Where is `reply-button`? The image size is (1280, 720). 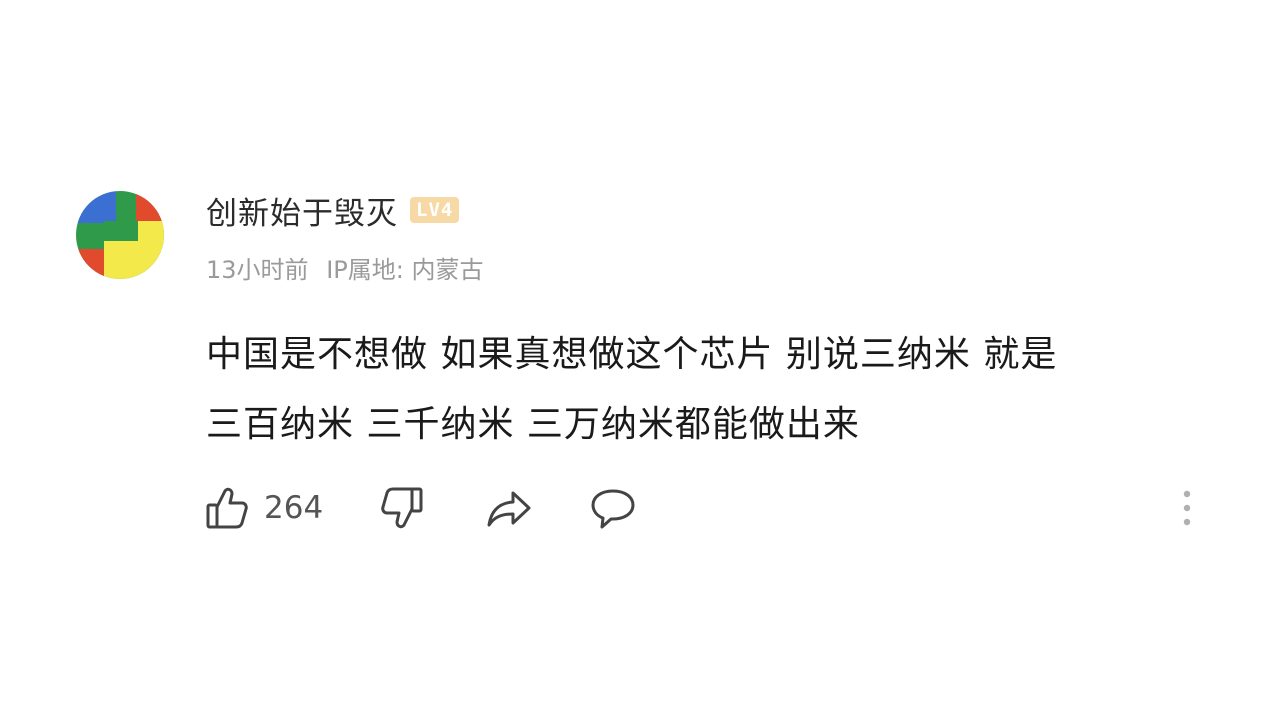 reply-button is located at coordinates (613, 508).